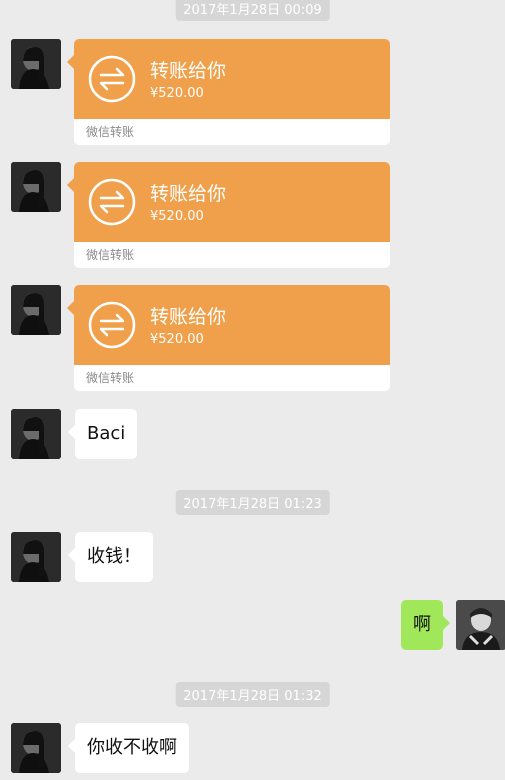  Describe the element at coordinates (252, 10) in the screenshot. I see `timestamp: 2017年1月28日 00:09` at that location.